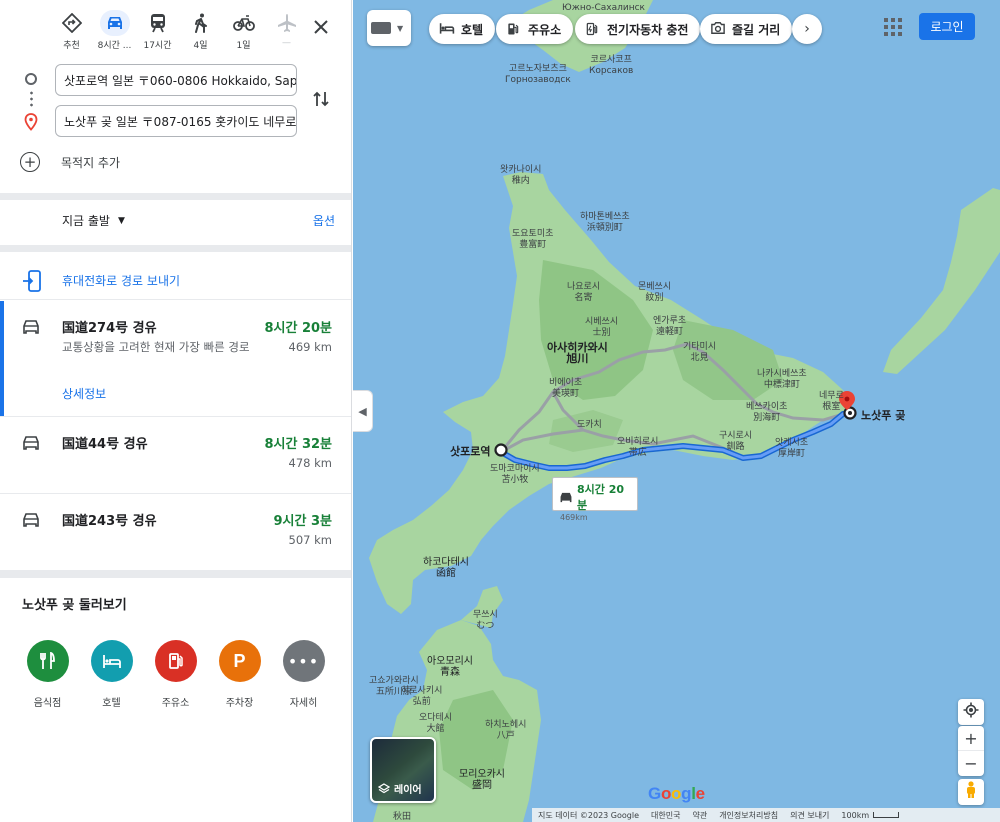  I want to click on map-label-engaru: 엔가루초 遠軽町, so click(670, 326).